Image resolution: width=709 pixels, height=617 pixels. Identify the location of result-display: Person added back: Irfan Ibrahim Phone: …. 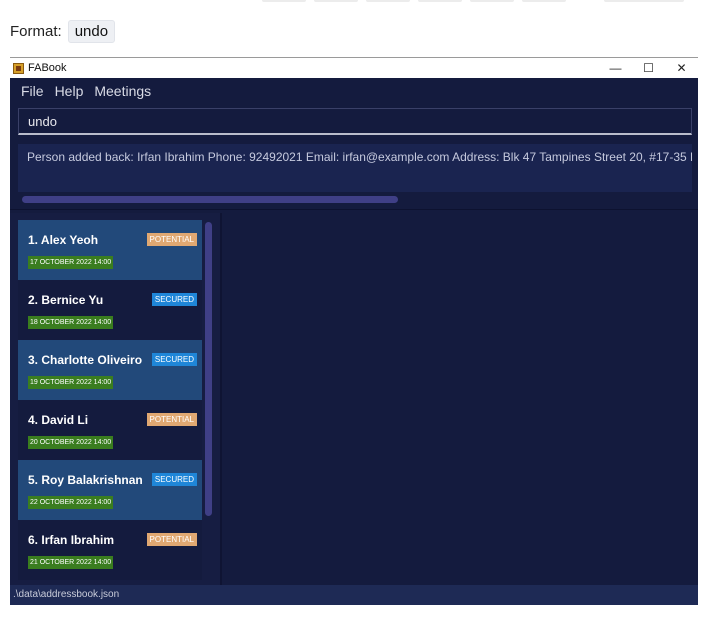
(355, 168).